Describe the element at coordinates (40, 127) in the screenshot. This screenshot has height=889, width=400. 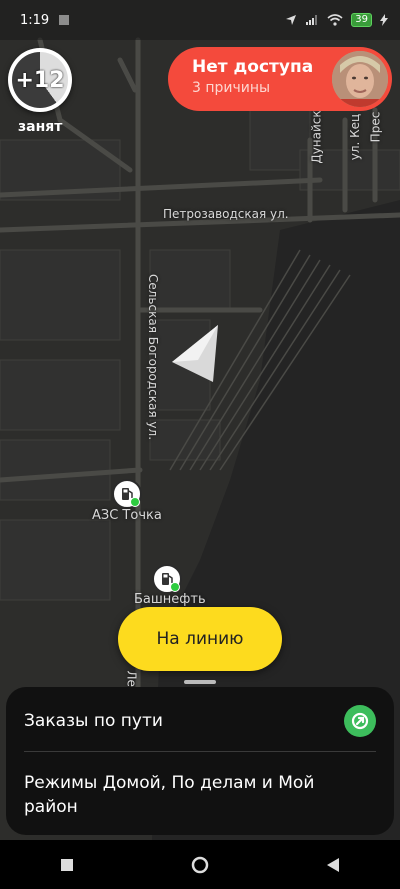
I see `busy-label: занят` at that location.